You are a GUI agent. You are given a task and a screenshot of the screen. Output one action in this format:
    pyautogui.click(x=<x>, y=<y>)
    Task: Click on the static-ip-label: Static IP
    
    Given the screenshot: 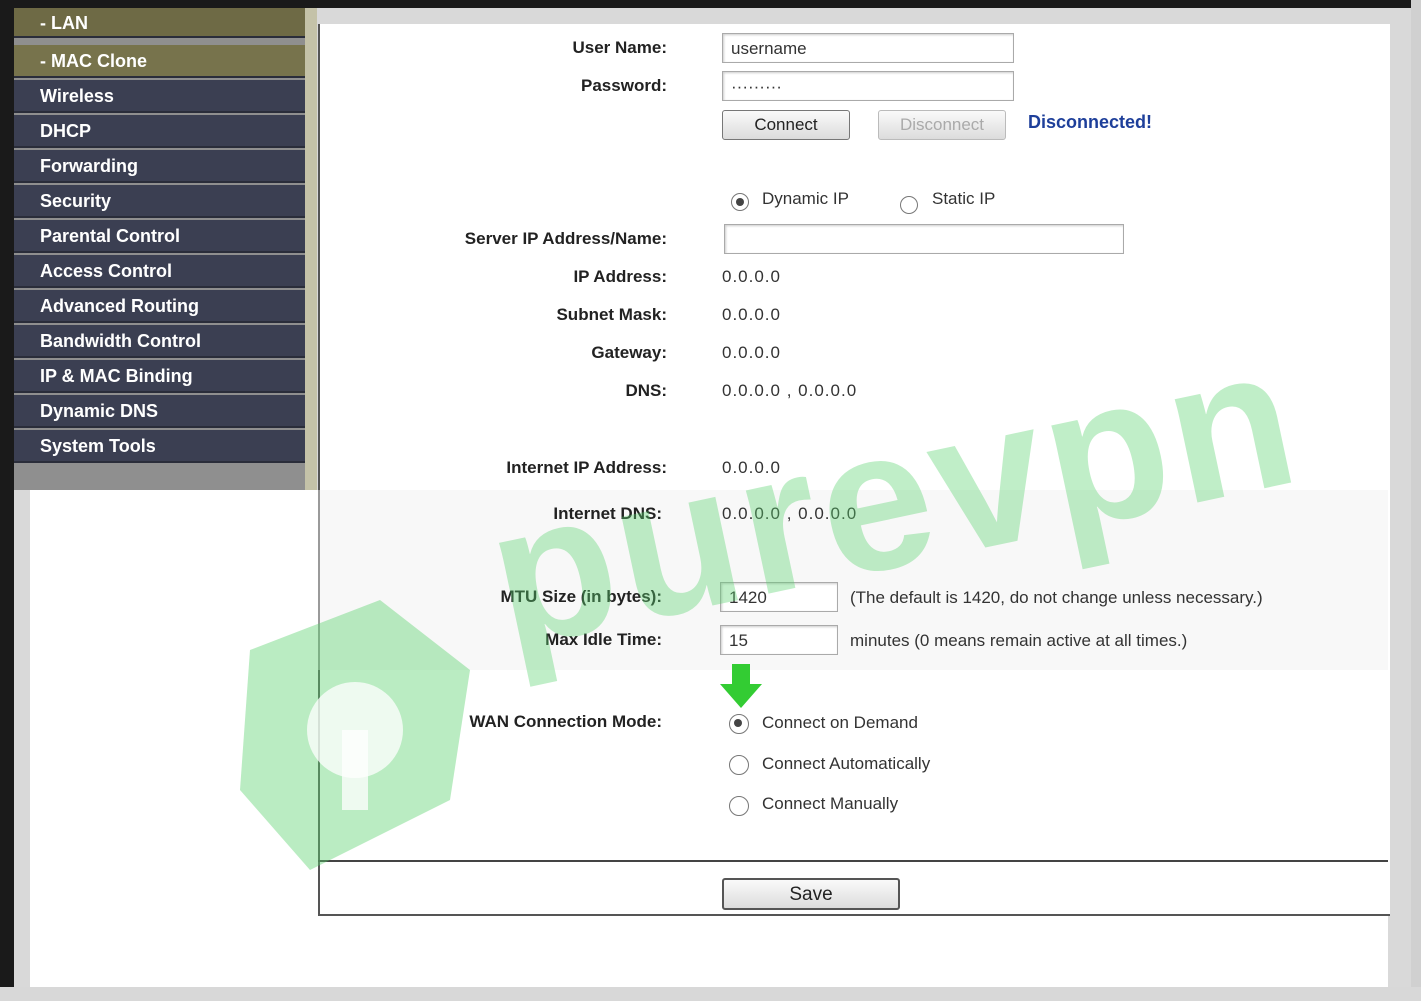 What is the action you would take?
    pyautogui.click(x=964, y=198)
    